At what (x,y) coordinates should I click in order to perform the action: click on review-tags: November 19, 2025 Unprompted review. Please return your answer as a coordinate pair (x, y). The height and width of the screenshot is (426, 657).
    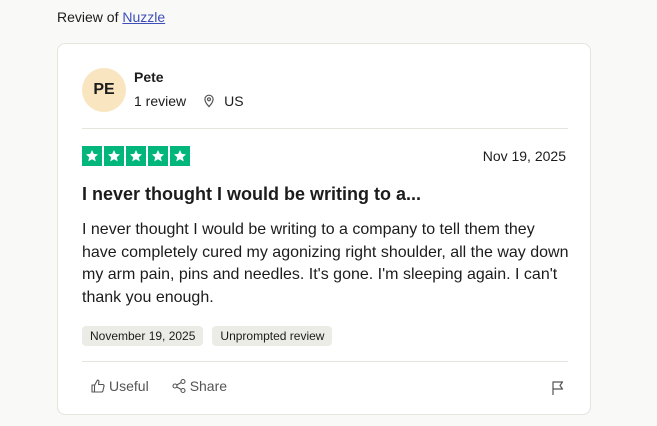
    Looking at the image, I should click on (207, 336).